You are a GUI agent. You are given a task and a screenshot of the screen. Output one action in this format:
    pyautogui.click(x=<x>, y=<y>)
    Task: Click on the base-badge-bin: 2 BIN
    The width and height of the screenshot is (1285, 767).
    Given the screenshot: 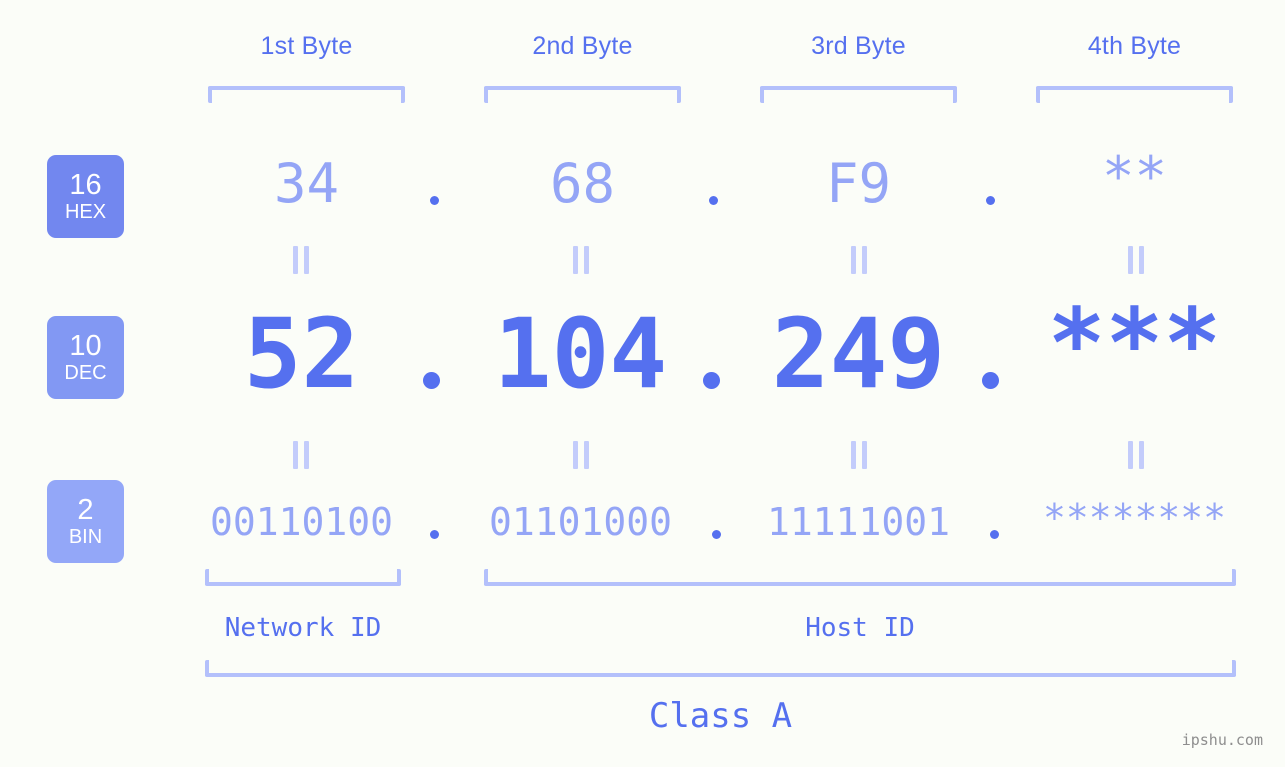 What is the action you would take?
    pyautogui.click(x=85, y=521)
    